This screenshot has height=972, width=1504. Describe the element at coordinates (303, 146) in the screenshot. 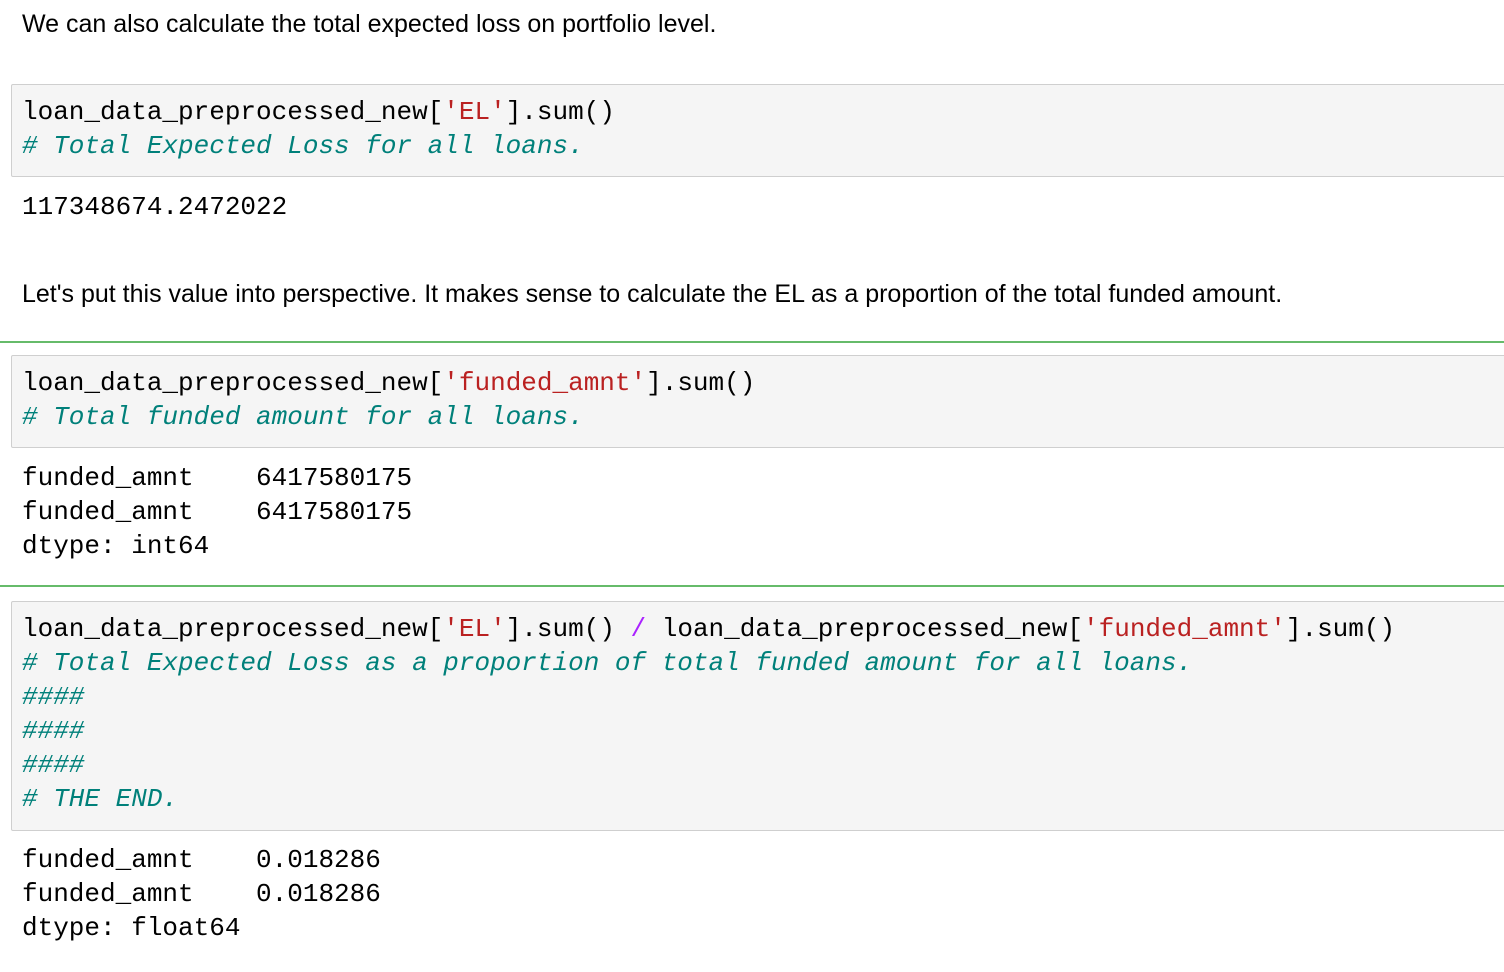

I see `code-cell-1-comment: # Total Expected Loss for all loans.` at that location.